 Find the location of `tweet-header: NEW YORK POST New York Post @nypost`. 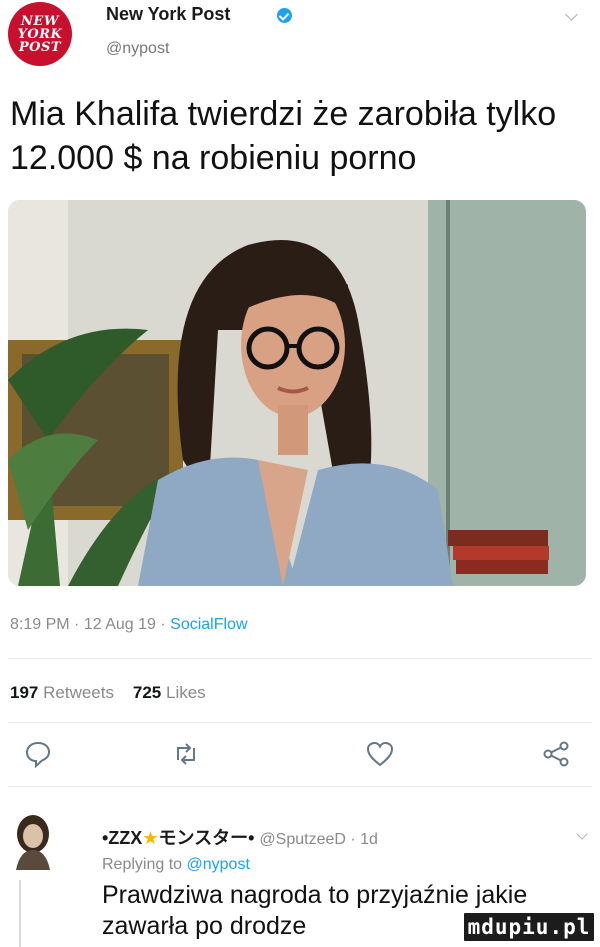

tweet-header: NEW YORK POST New York Post @nypost is located at coordinates (300, 36).